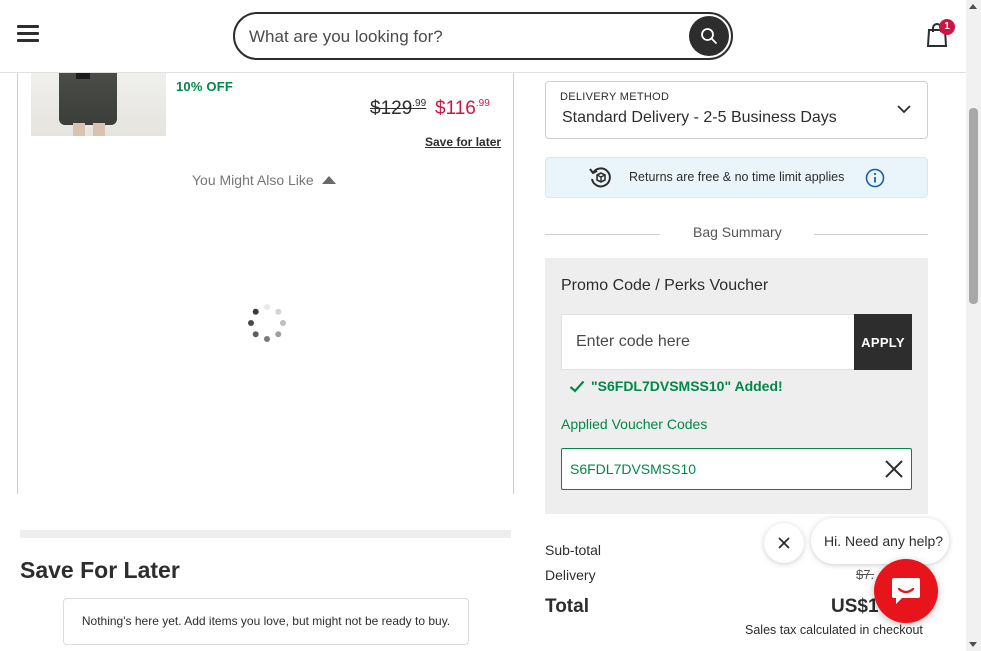 The width and height of the screenshot is (981, 651). I want to click on you-might-also-like-toggle: You Might Also Like, so click(264, 180).